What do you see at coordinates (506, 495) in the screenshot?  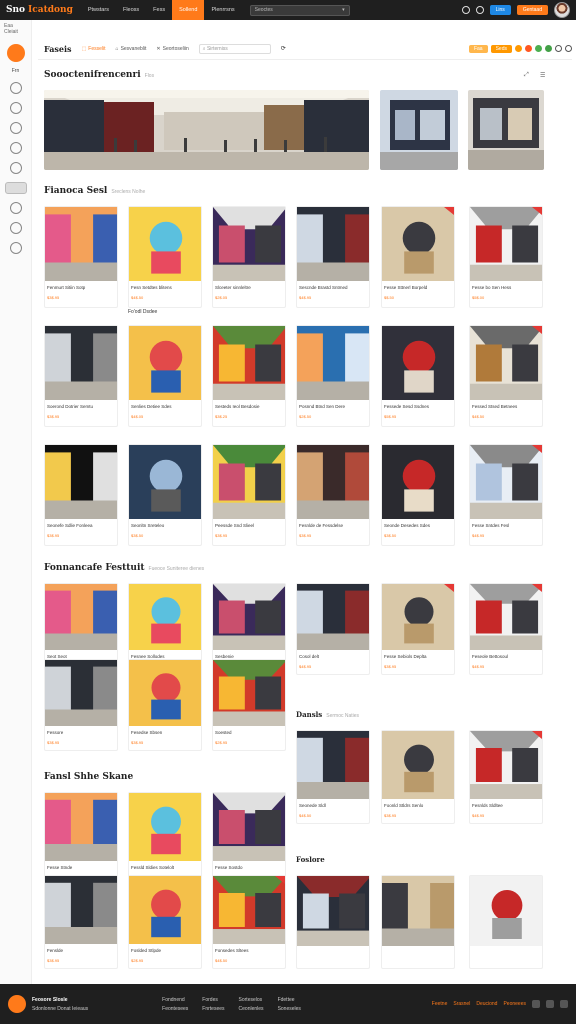 I see `product-card: Fesse Sntdes Fesl $4$.95` at bounding box center [506, 495].